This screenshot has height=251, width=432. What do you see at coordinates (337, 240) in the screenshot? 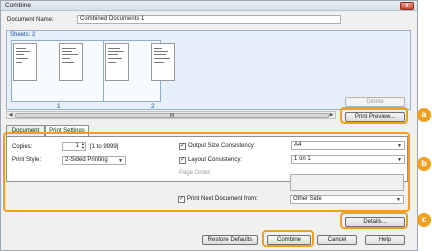
I see `cancel-button: Cancel` at bounding box center [337, 240].